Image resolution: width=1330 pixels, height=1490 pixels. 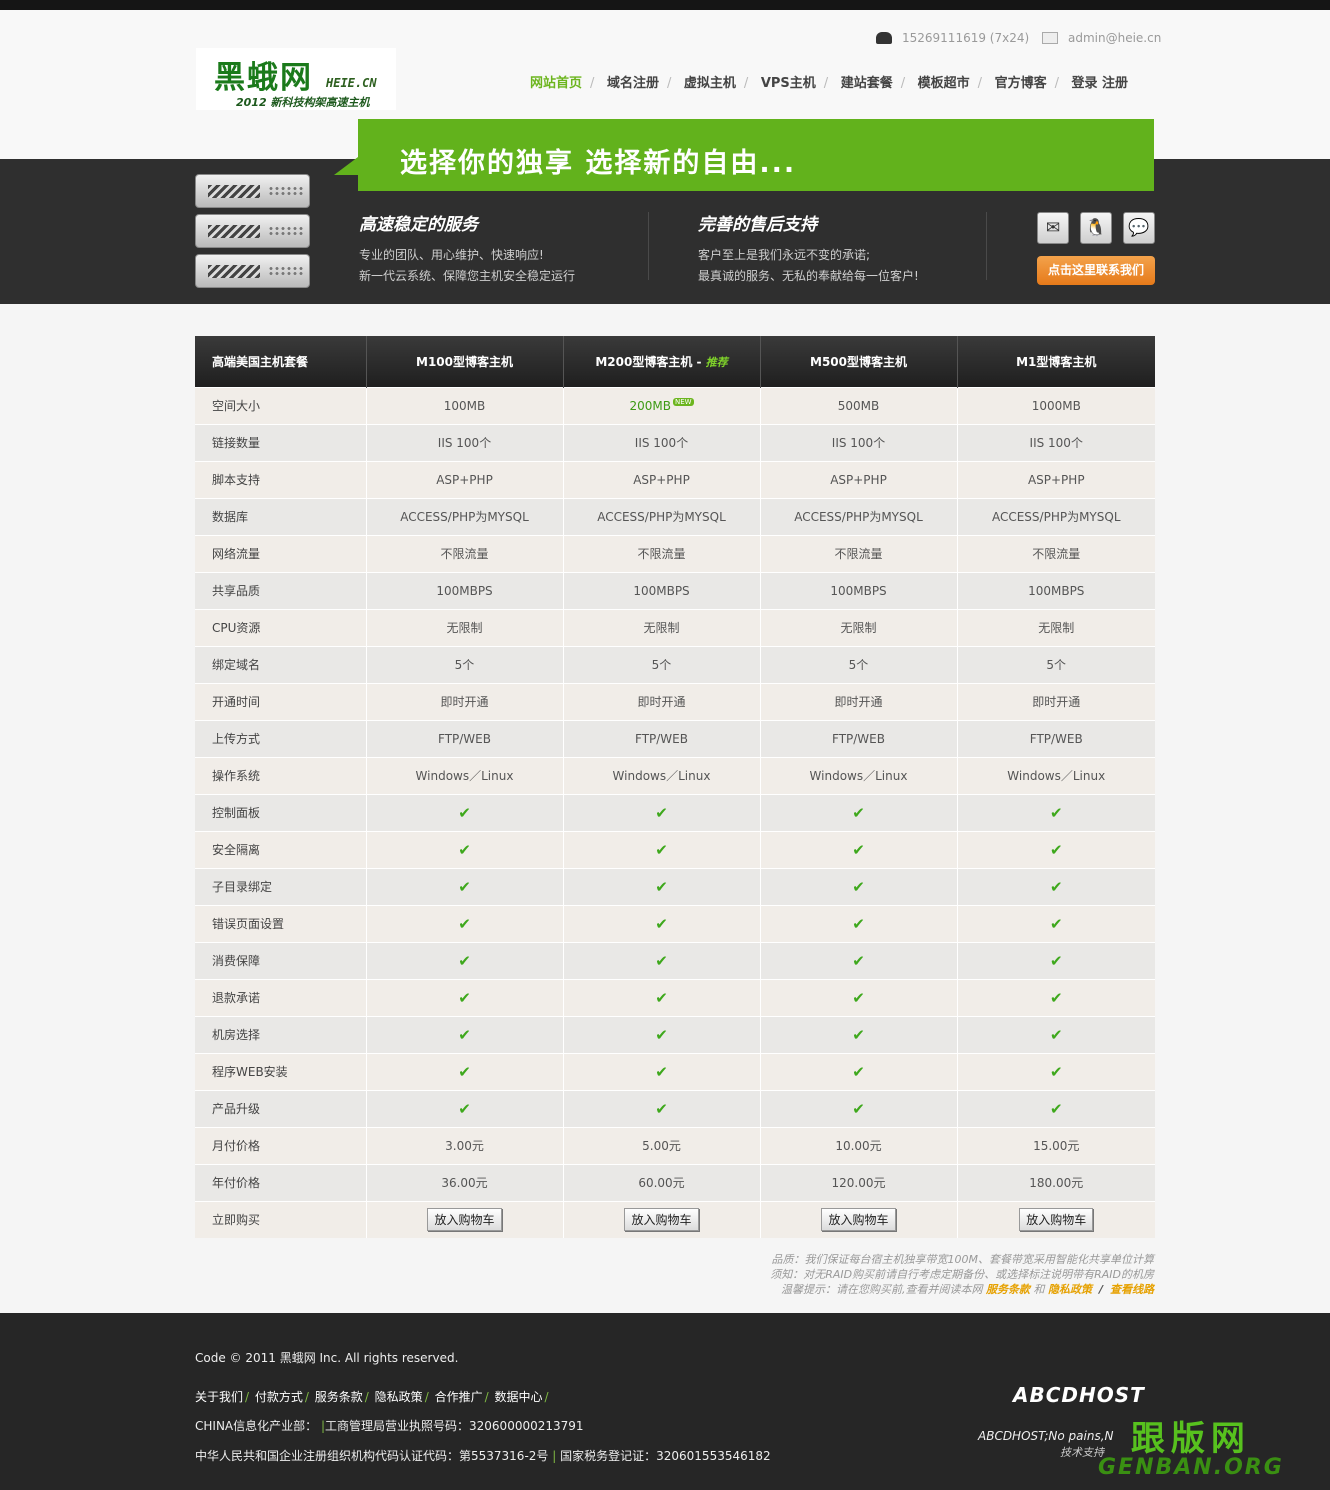 What do you see at coordinates (1055, 1145) in the screenshot?
I see `table-cell: 15.00元` at bounding box center [1055, 1145].